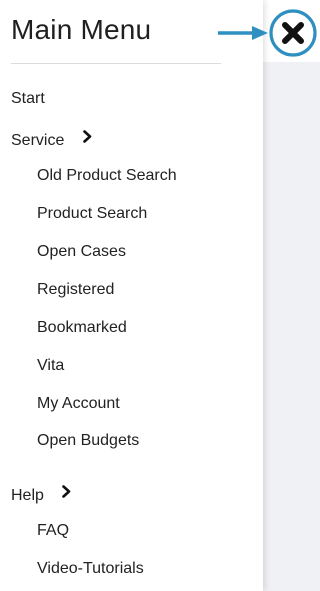  I want to click on menu-item-video-tutorials: Video-Tutorials, so click(90, 569).